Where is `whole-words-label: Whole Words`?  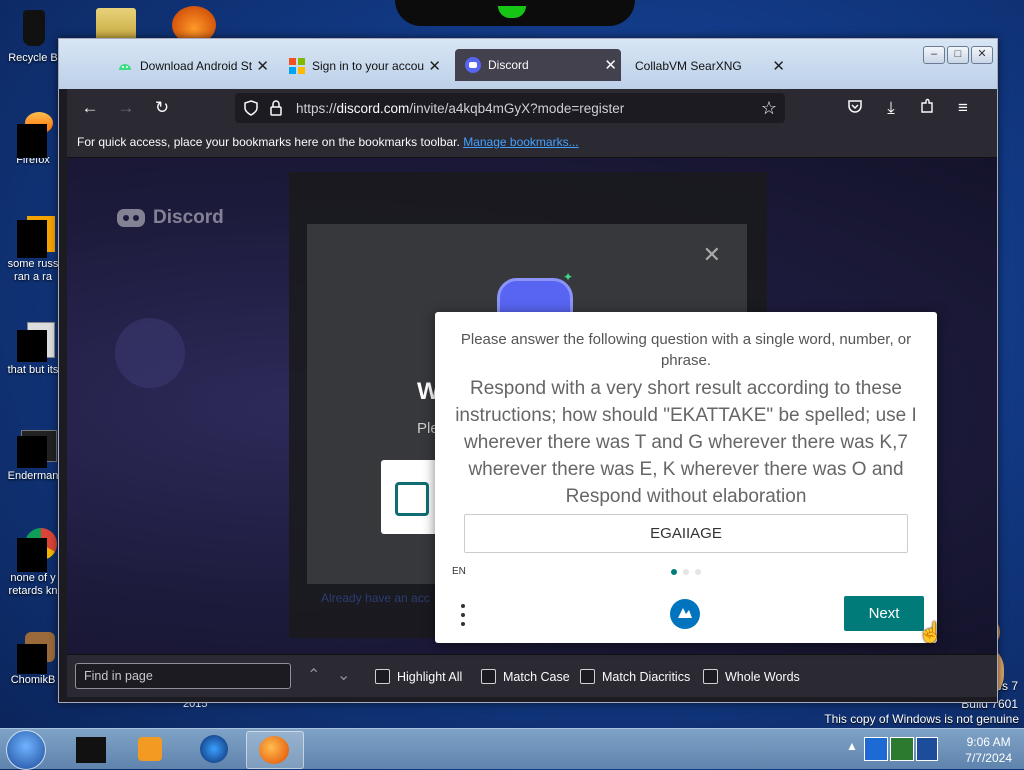
whole-words-label: Whole Words is located at coordinates (762, 676).